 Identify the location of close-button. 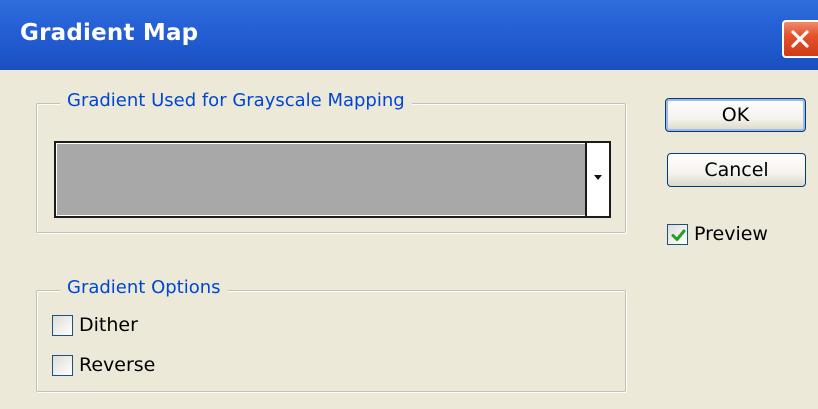
(800, 39).